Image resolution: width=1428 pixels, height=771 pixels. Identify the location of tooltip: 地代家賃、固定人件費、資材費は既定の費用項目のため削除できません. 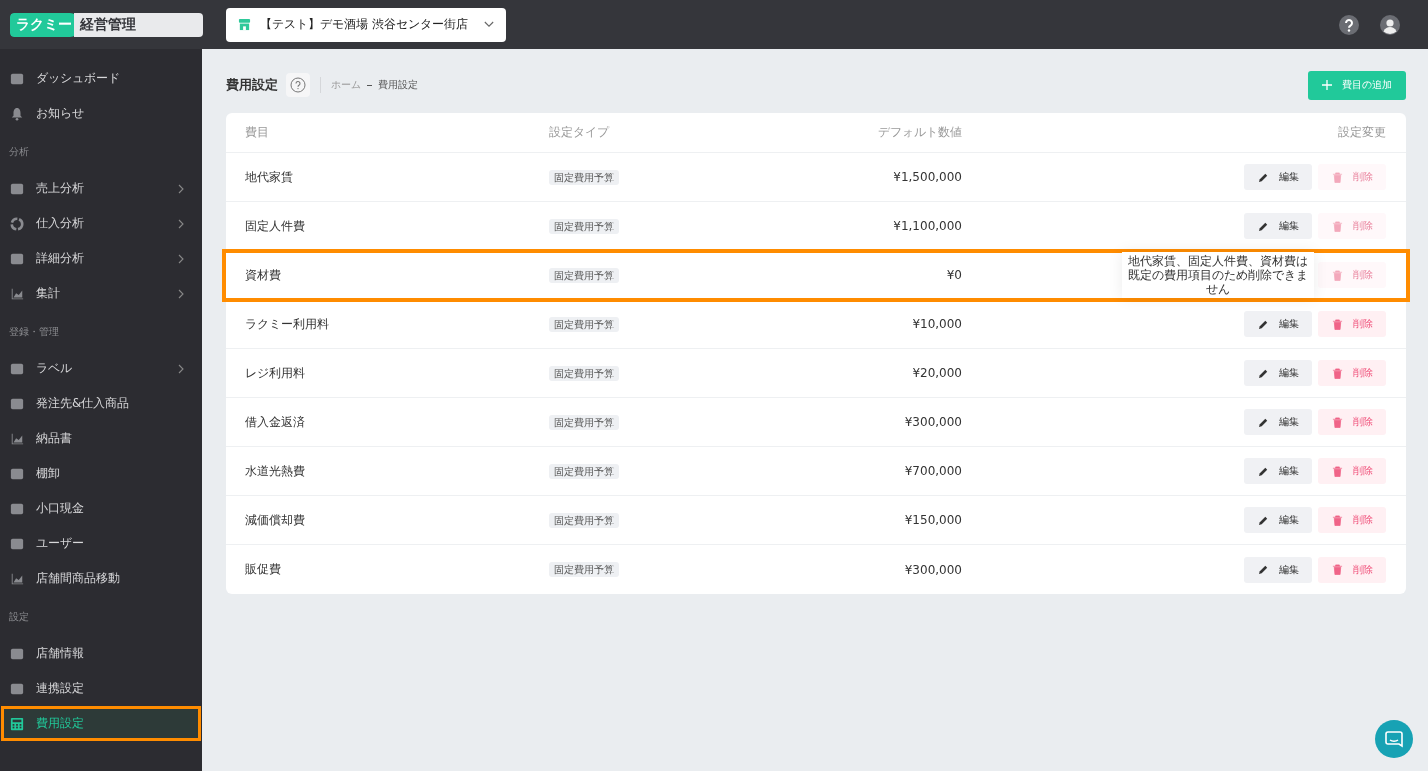
(1218, 275).